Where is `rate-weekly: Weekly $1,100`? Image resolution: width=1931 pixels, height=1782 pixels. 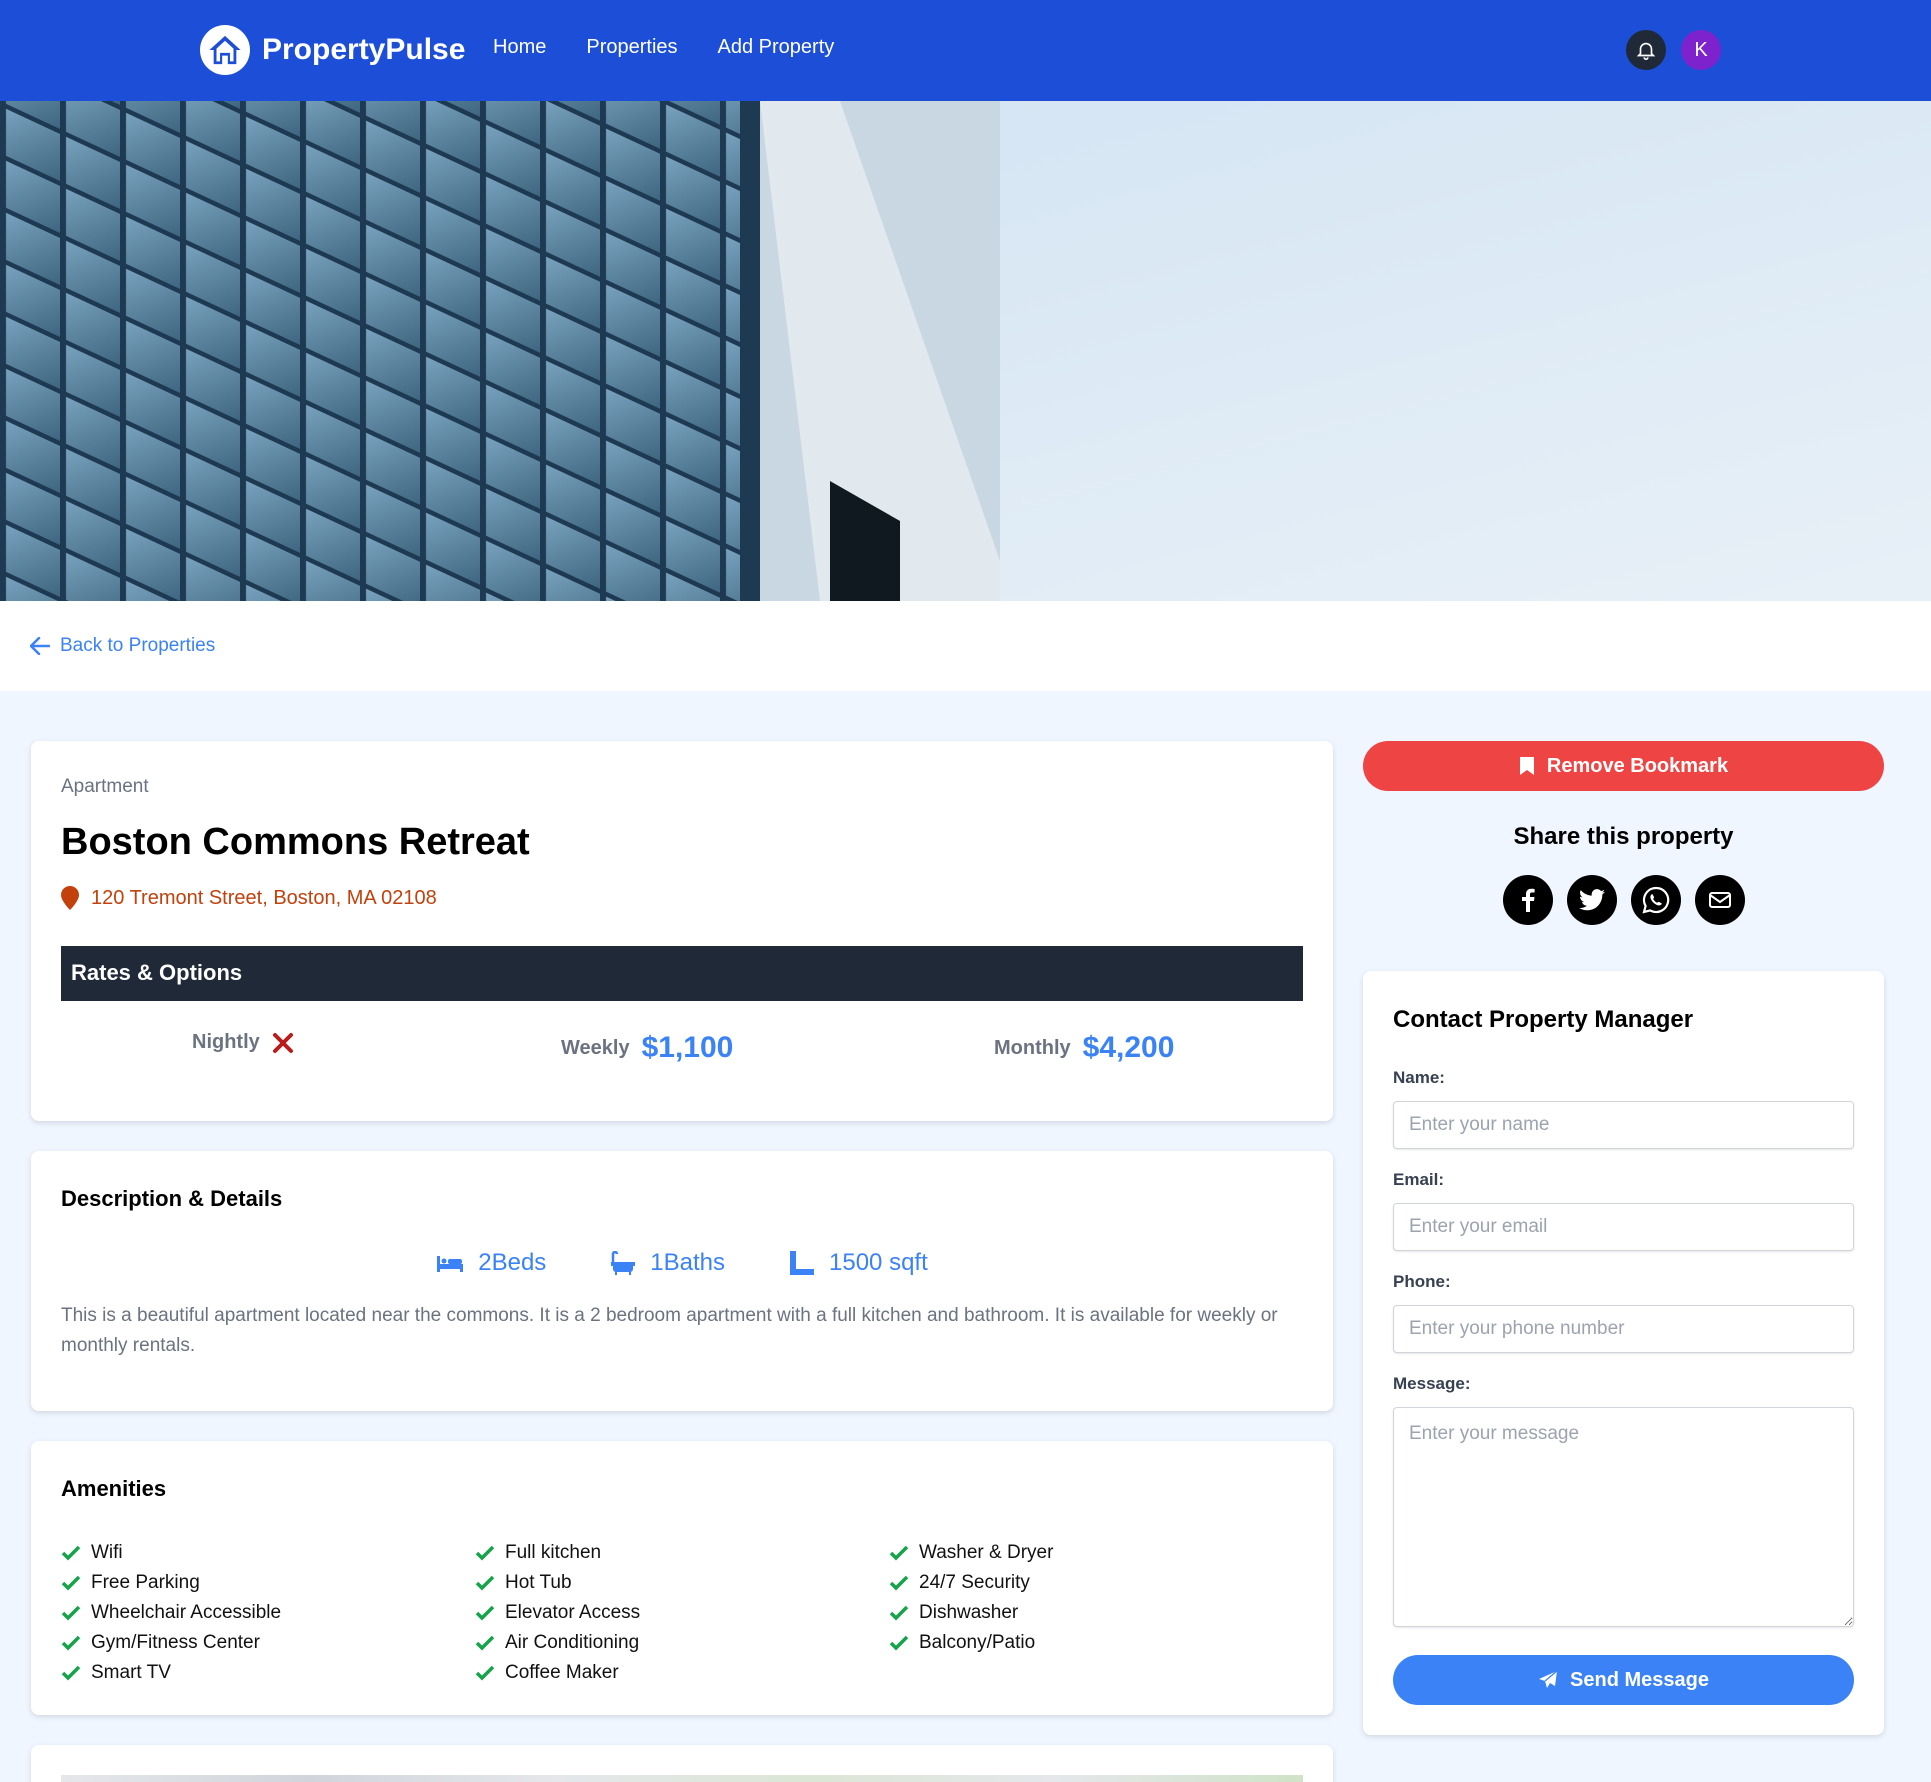
rate-weekly: Weekly $1,100 is located at coordinates (647, 1048).